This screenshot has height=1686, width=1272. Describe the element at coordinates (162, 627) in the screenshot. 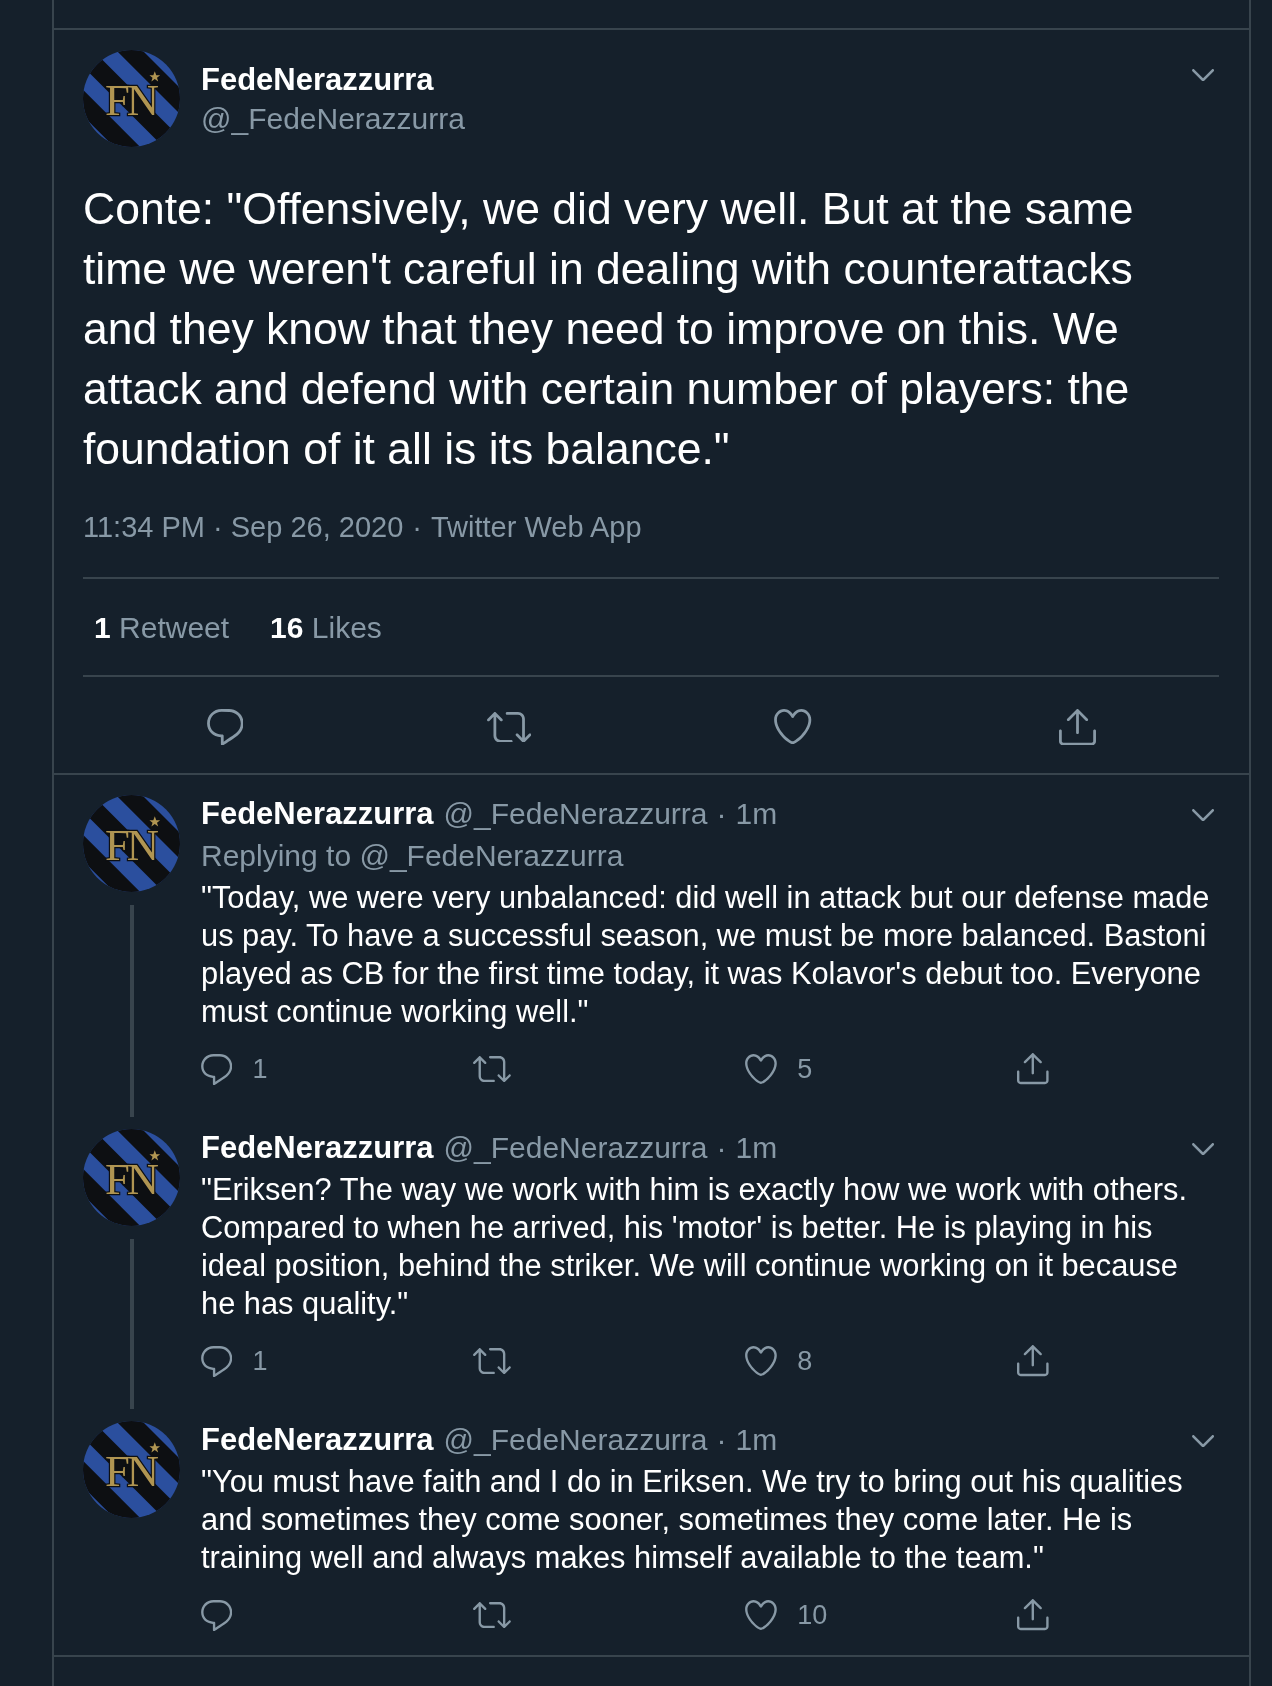

I see `engagement-link: 1 Retweet` at that location.